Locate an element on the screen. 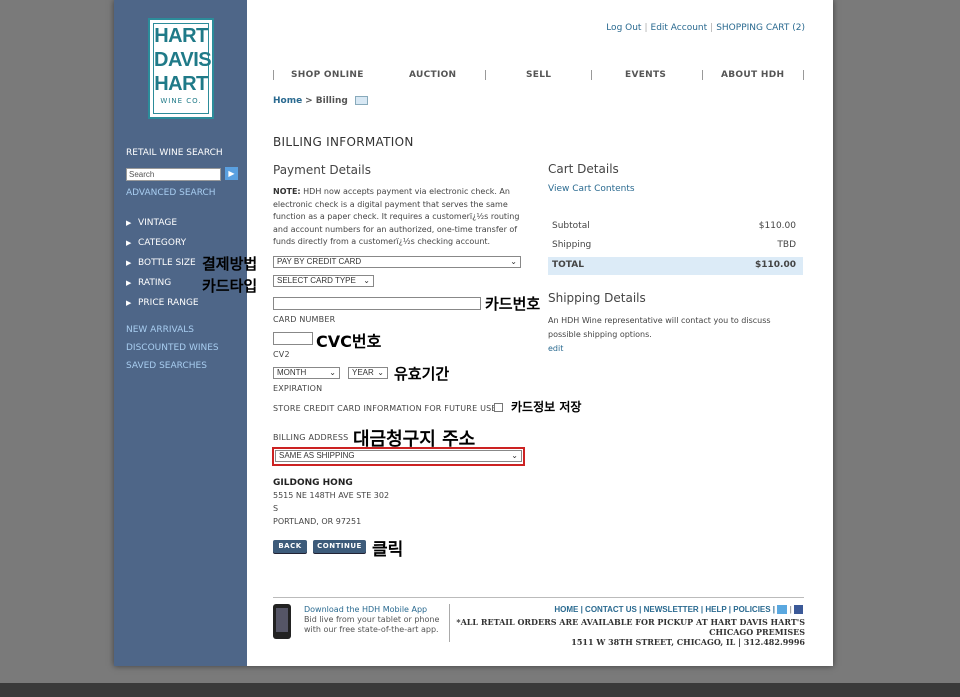 The height and width of the screenshot is (697, 960). continue-button: CONTINUE is located at coordinates (339, 546).